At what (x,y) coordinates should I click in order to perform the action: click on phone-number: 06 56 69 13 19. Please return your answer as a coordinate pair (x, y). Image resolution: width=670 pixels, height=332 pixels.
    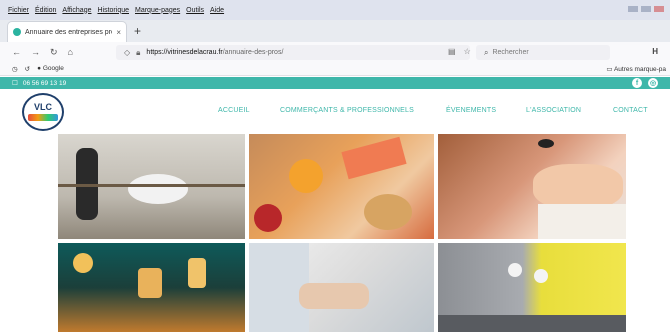
    Looking at the image, I should click on (44, 83).